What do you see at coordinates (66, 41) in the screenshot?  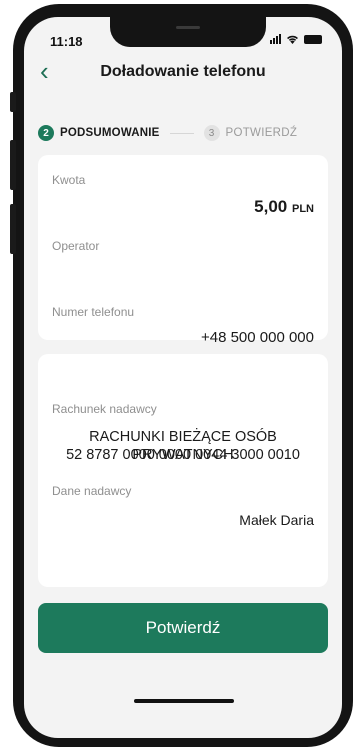 I see `status-time: 11:18` at bounding box center [66, 41].